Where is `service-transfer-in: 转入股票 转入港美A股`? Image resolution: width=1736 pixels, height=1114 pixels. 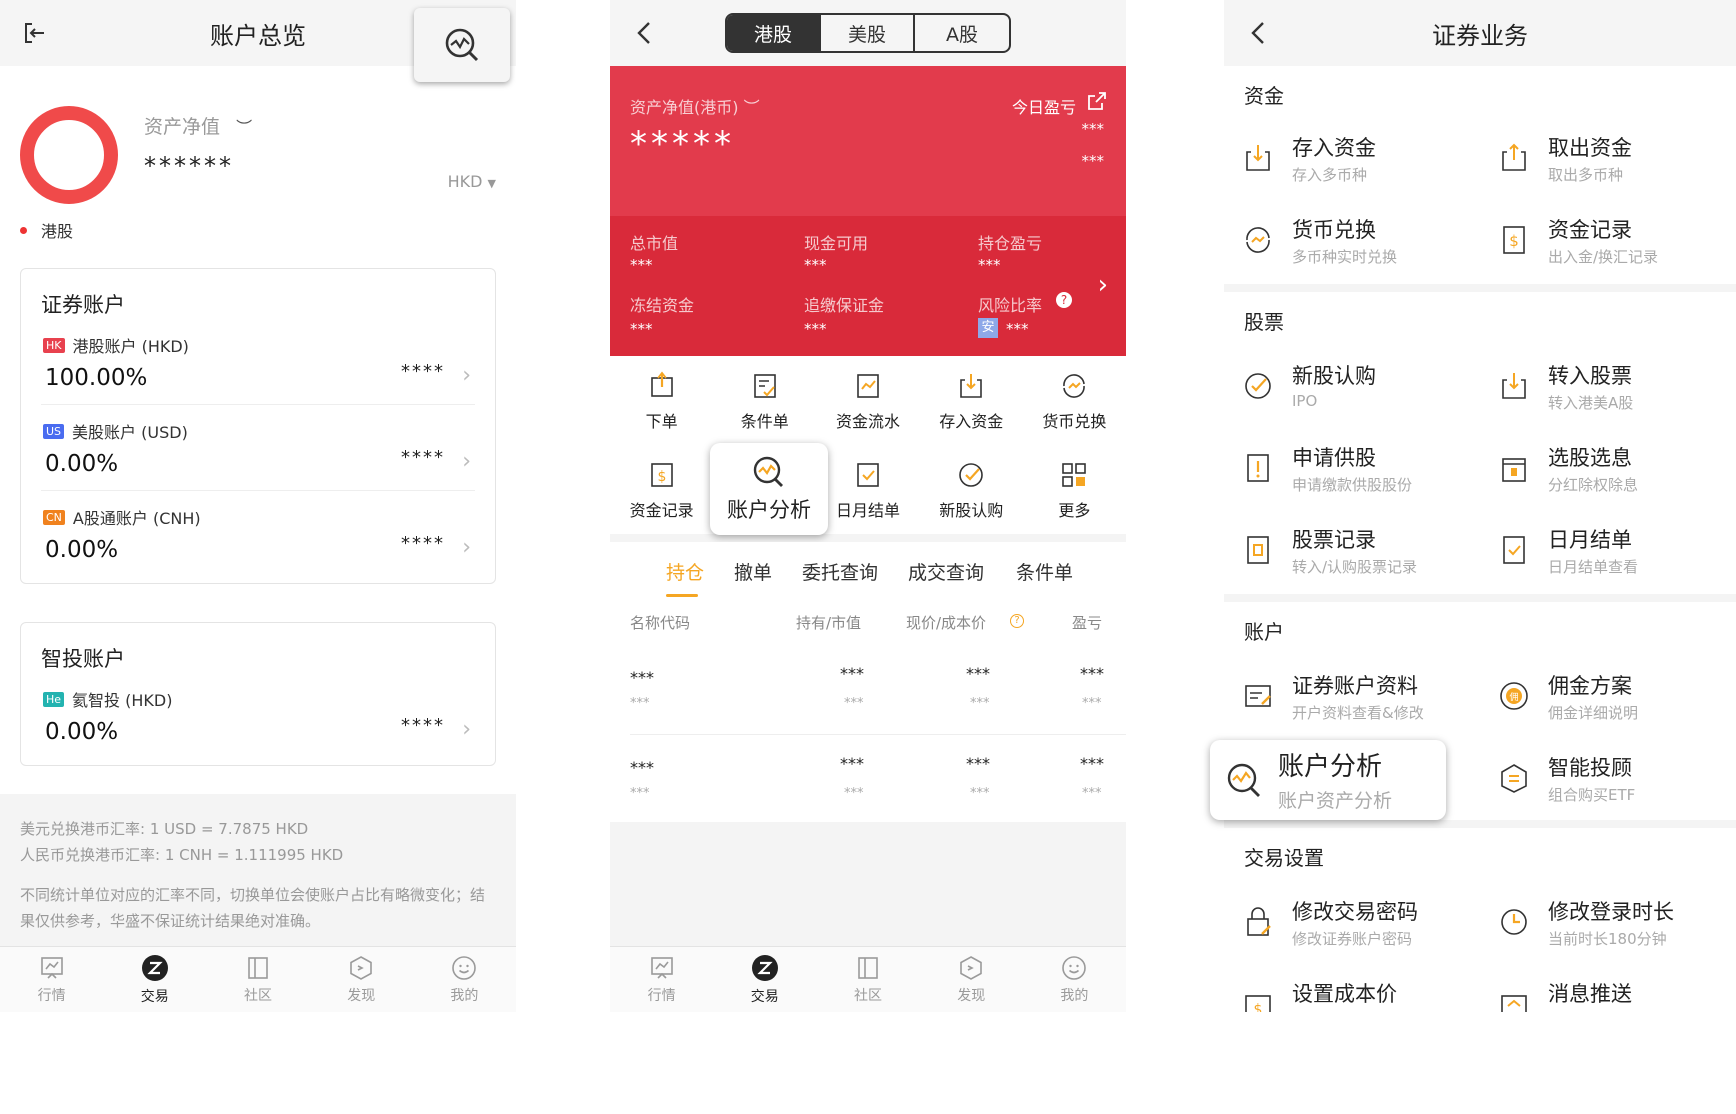
service-transfer-in: 转入股票 转入港美A股 is located at coordinates (1600, 387).